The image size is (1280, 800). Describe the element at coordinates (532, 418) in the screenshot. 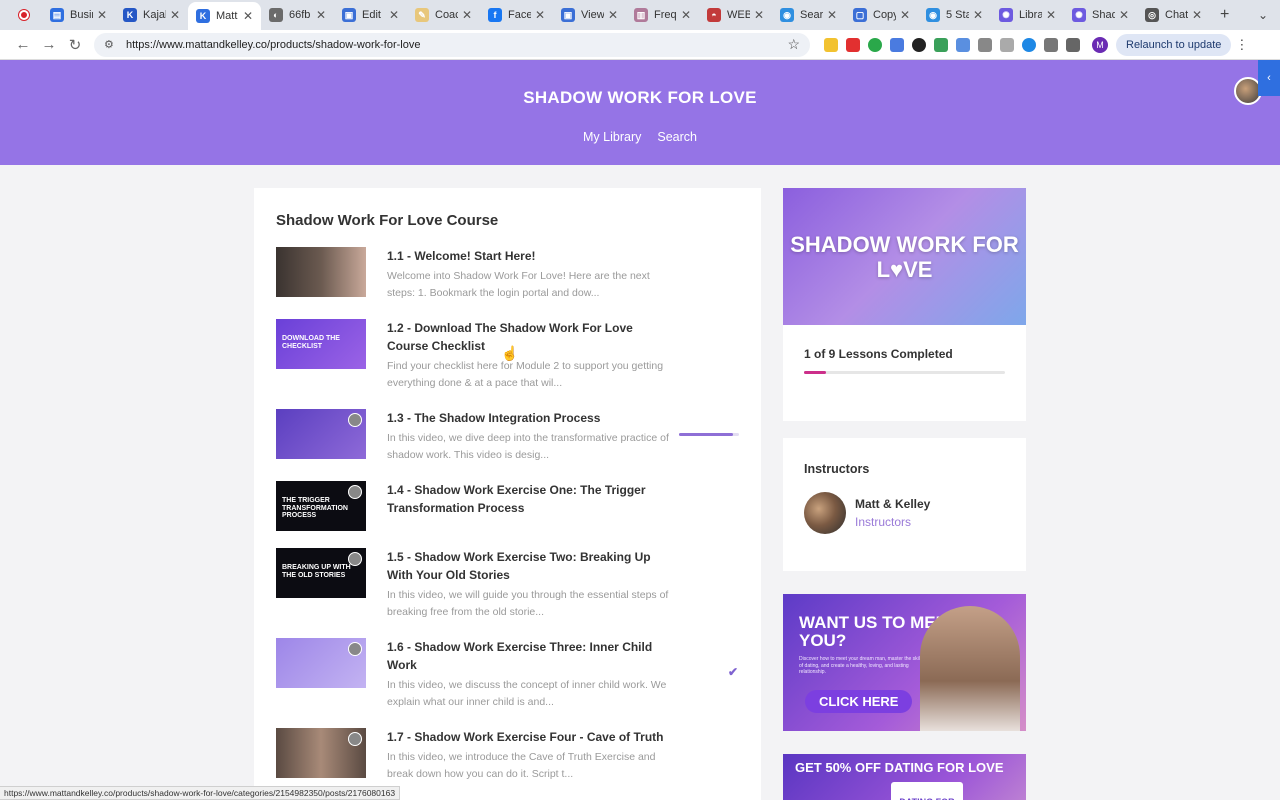

I see `lesson-title: 1.3 - The Shadow Integration Process` at that location.